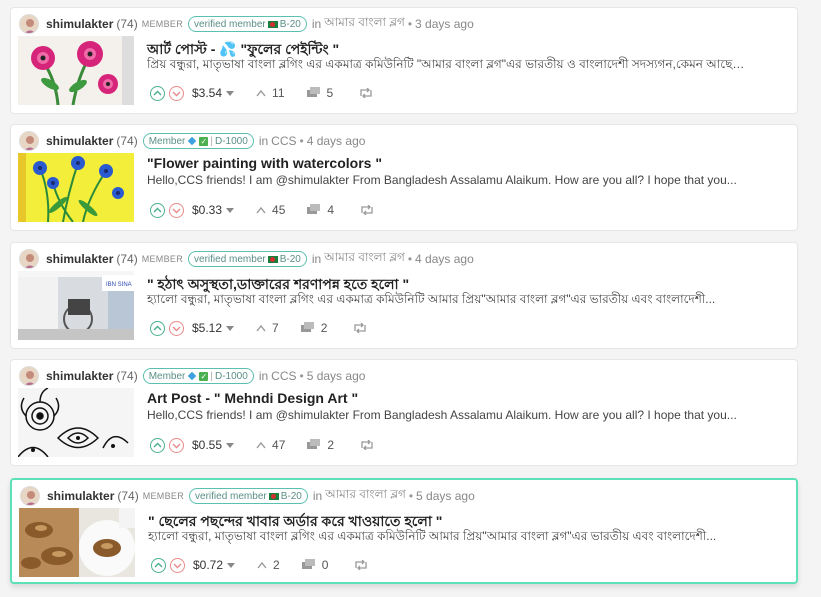  I want to click on badge-code: B-20, so click(290, 259).